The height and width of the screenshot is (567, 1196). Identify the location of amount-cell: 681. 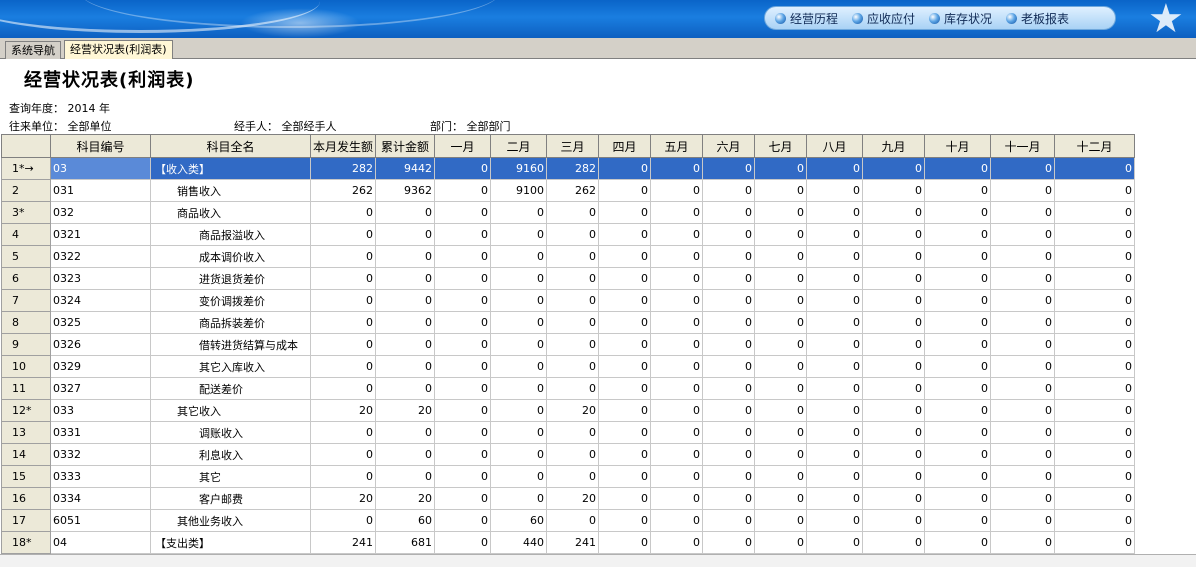
(405, 542).